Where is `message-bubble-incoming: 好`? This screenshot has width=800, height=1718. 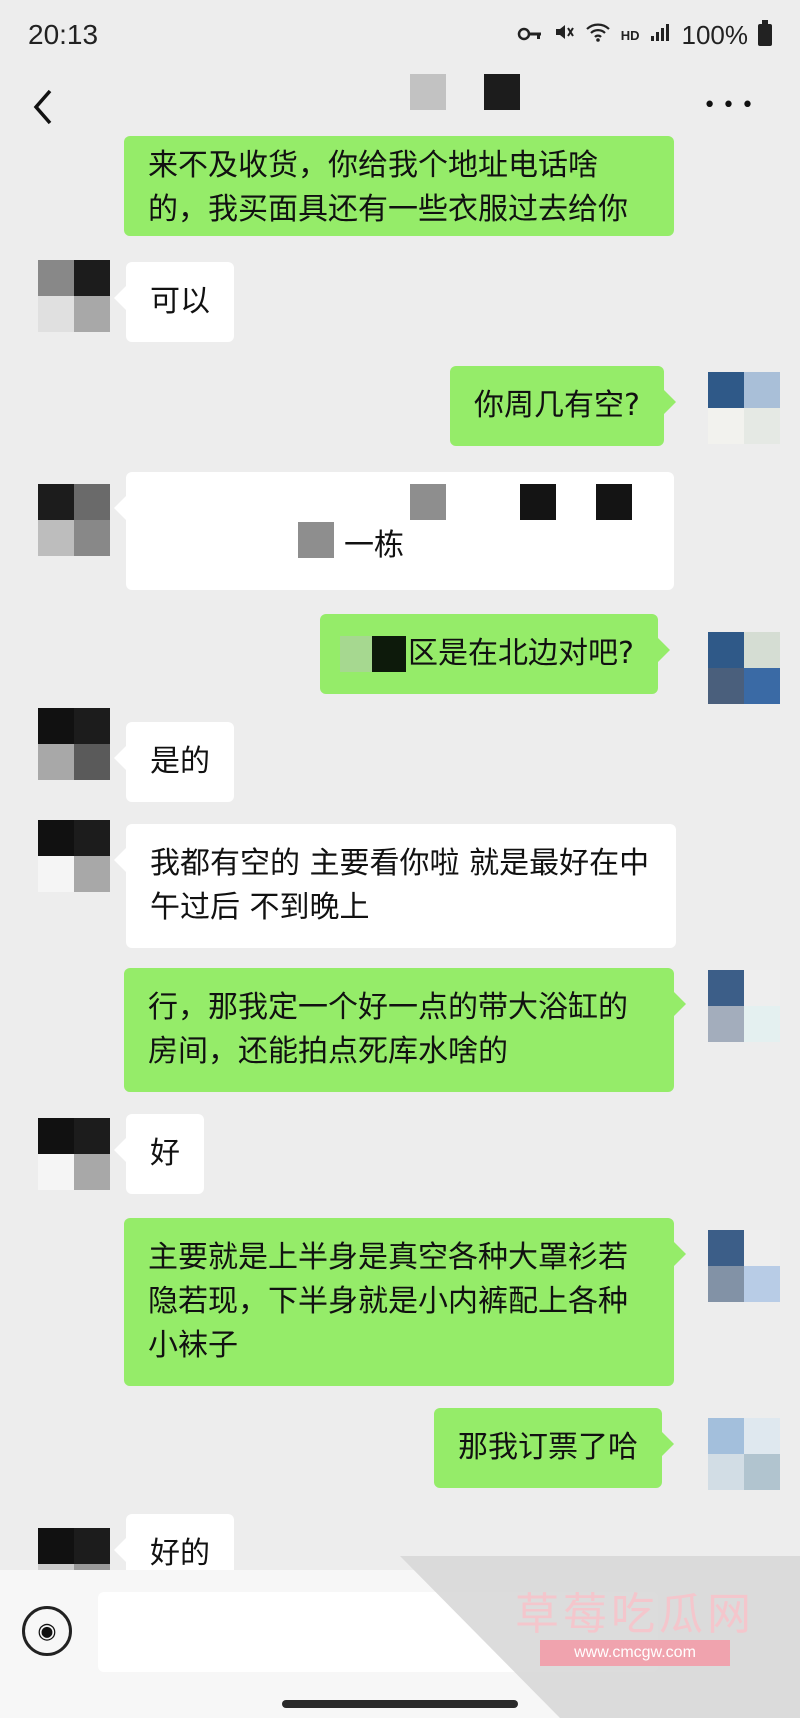
message-bubble-incoming: 好 is located at coordinates (159, 1154).